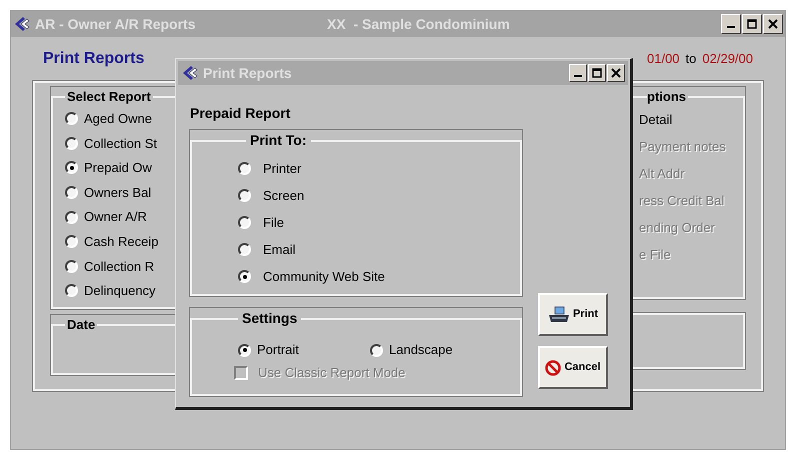 The height and width of the screenshot is (462, 796). What do you see at coordinates (118, 119) in the screenshot?
I see `report-option: Aged Owne` at bounding box center [118, 119].